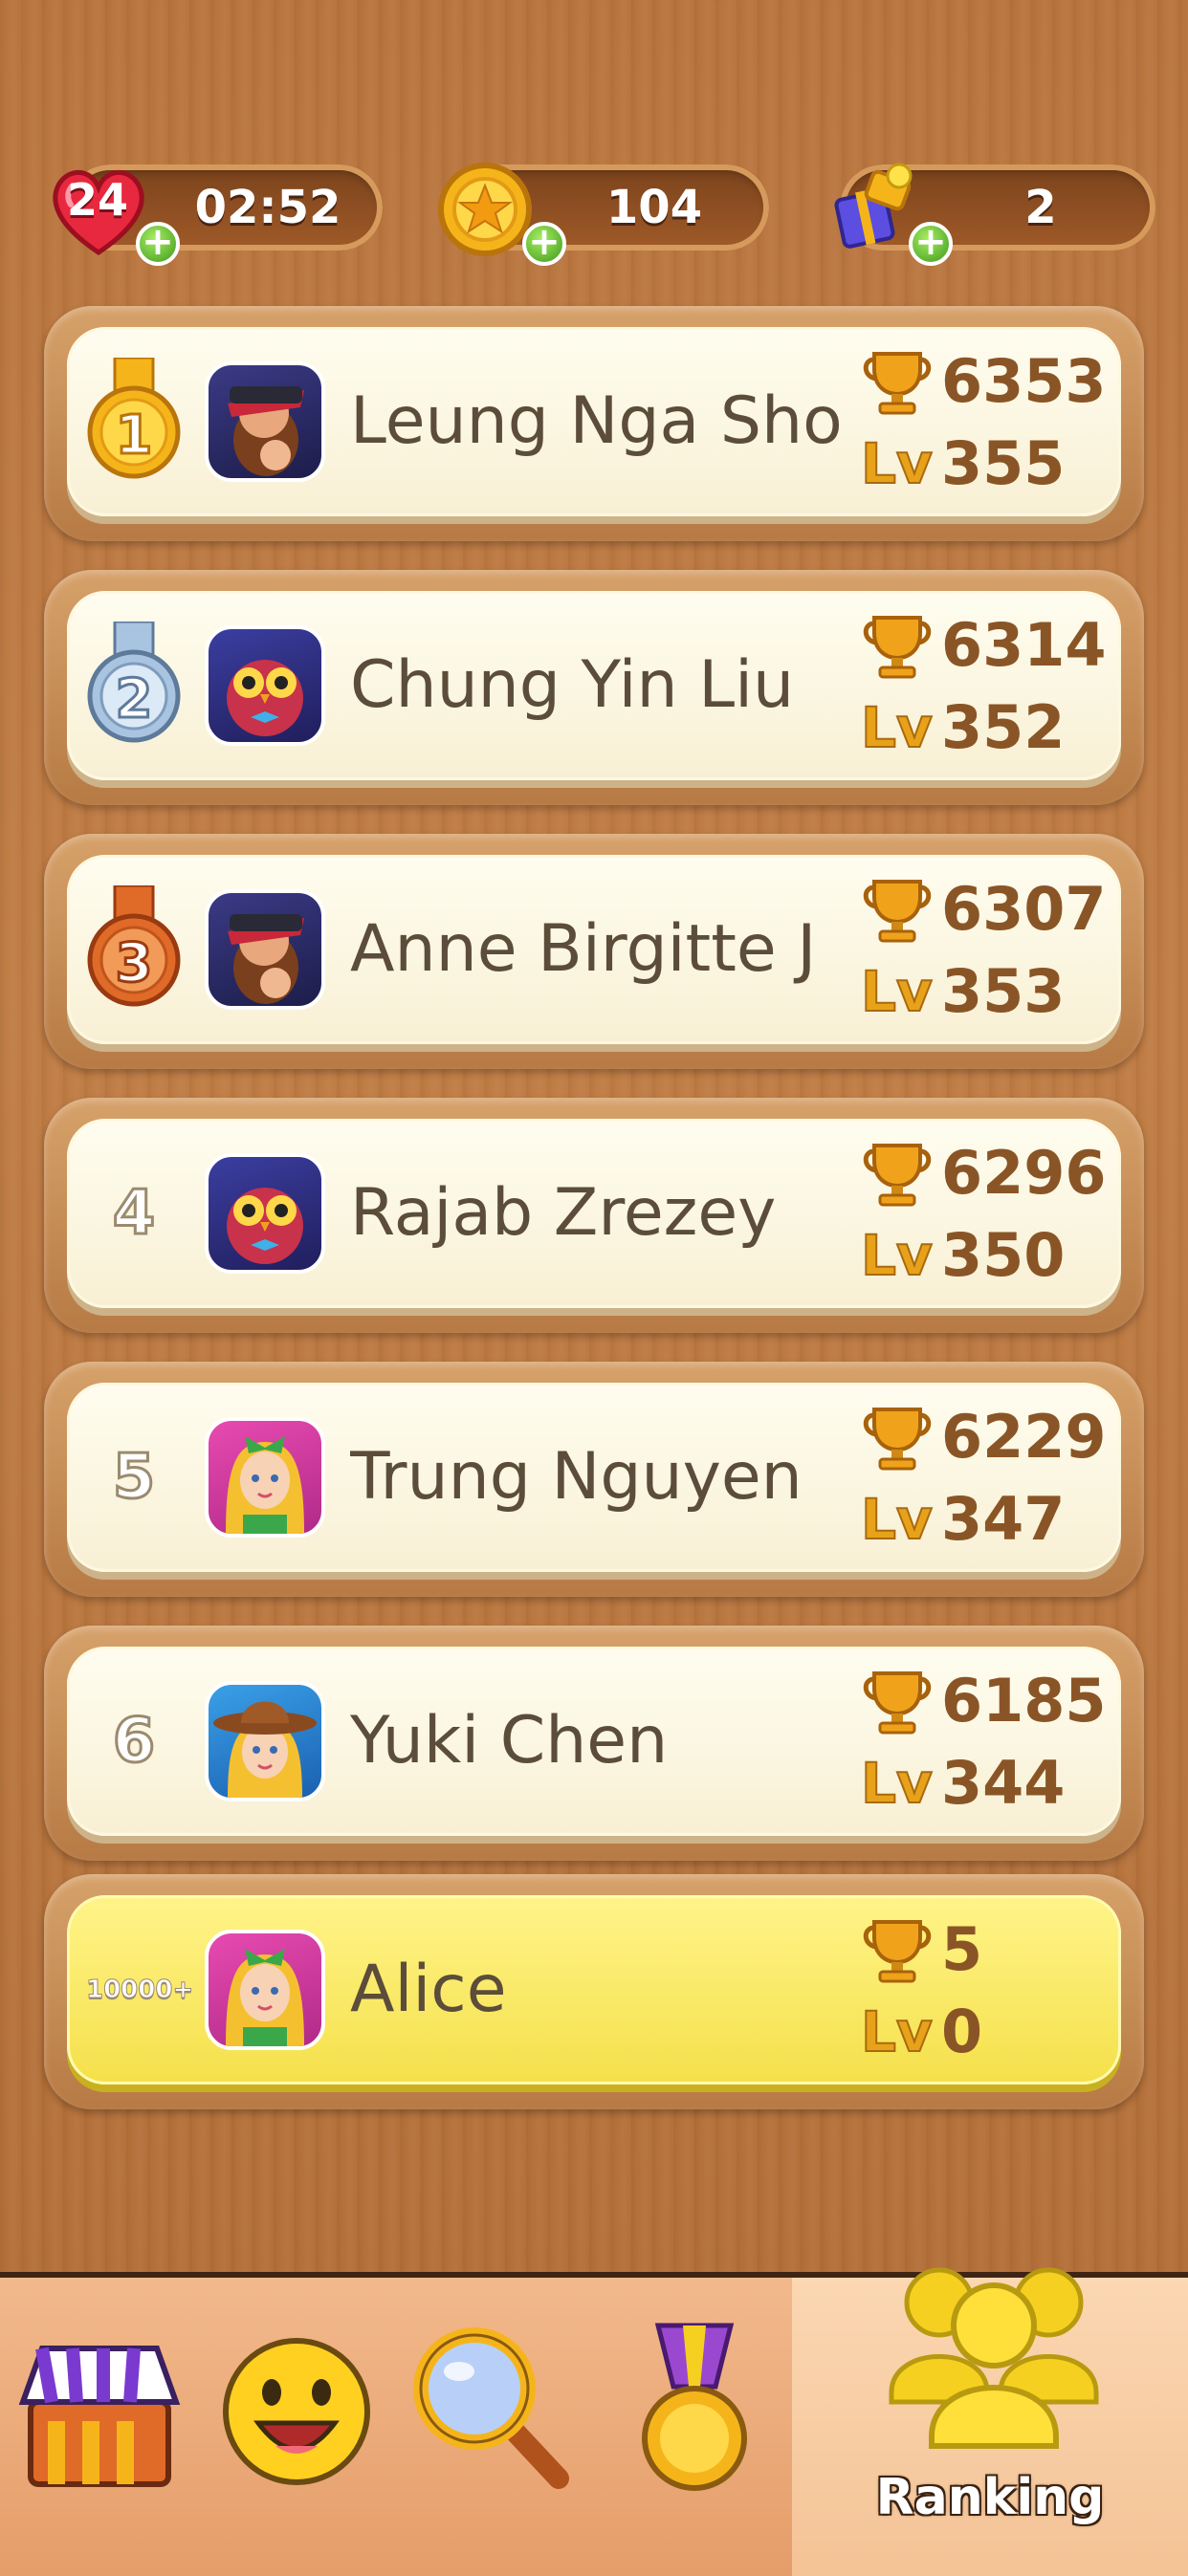 The image size is (1188, 2576). I want to click on ranking-row: 5 Trung Nguyen 6229 Lv 347, so click(594, 1479).